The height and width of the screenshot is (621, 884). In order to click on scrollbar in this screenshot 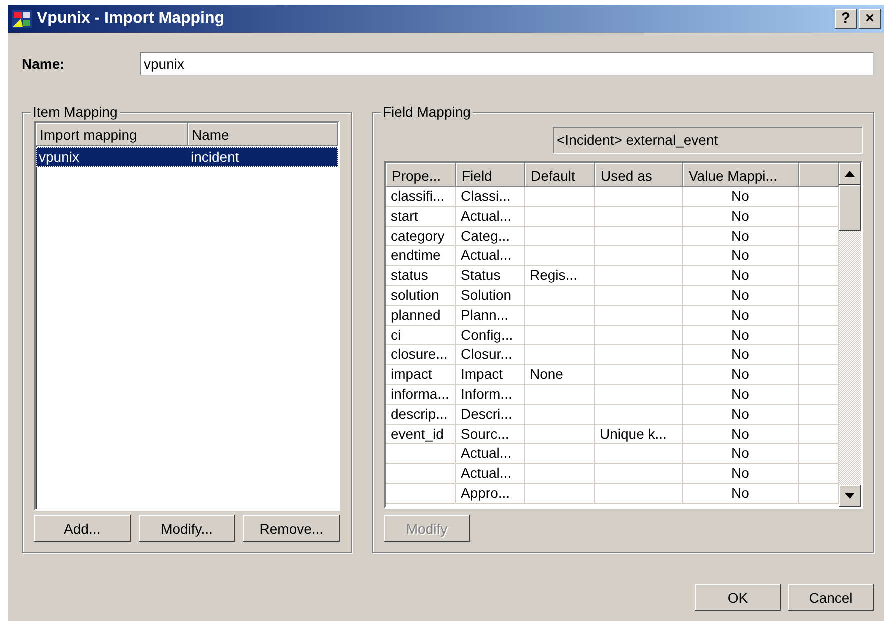, I will do `click(850, 335)`.